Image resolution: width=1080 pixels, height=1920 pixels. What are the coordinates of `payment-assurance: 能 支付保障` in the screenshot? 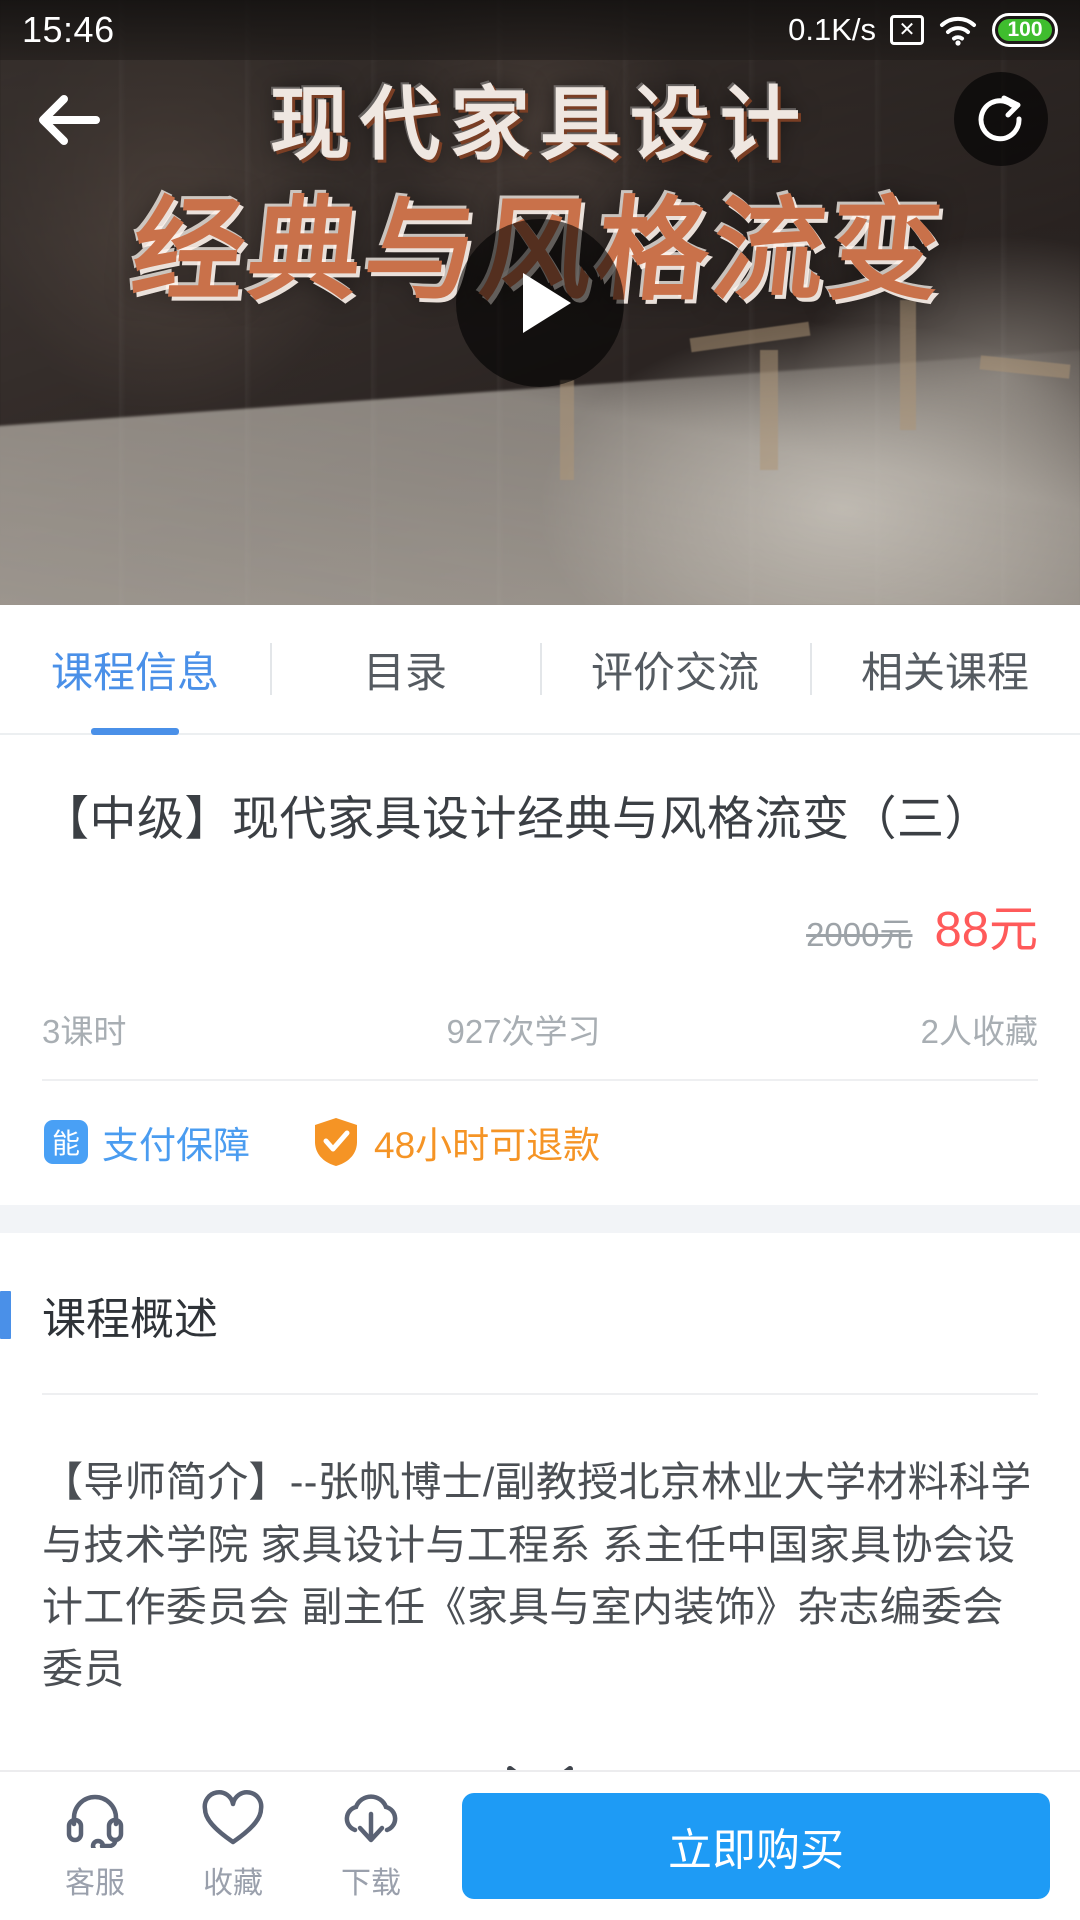 It's located at (147, 1142).